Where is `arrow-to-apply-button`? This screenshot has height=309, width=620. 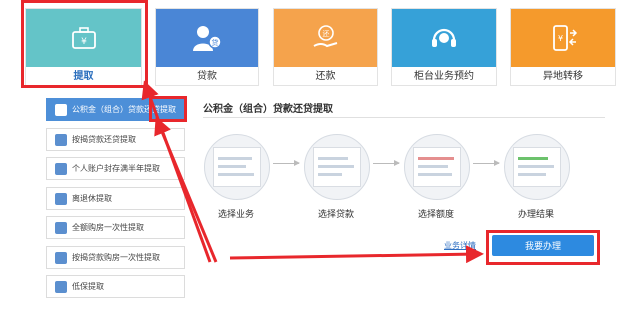 arrow-to-apply-button is located at coordinates (356, 254).